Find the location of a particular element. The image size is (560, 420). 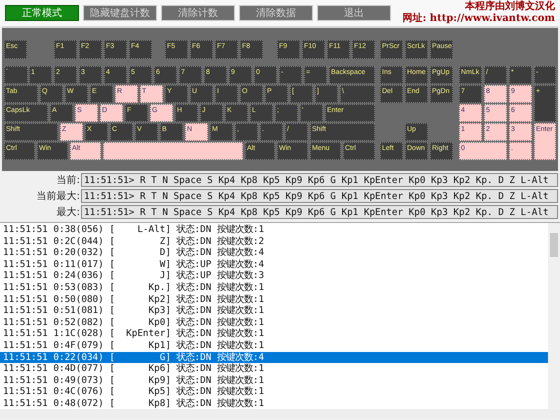

scrollbar is located at coordinates (554, 316).